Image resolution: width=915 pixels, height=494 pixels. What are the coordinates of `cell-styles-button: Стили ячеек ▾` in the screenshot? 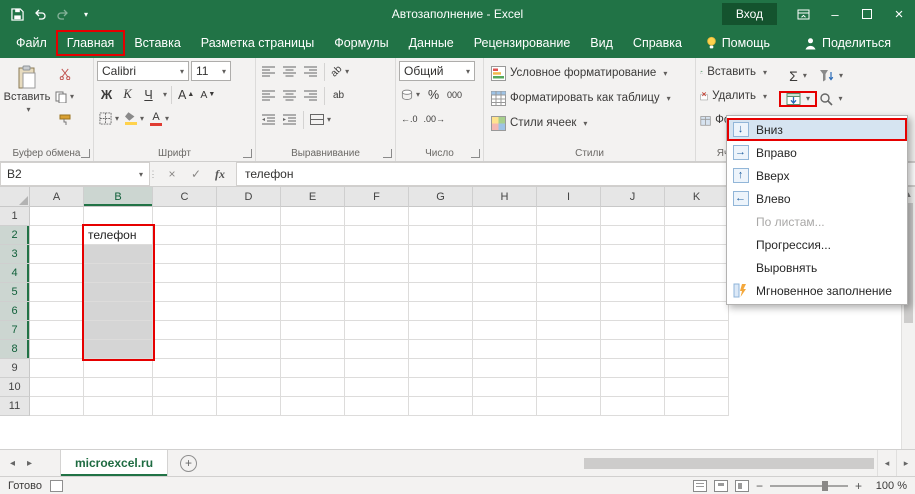 It's located at (589, 123).